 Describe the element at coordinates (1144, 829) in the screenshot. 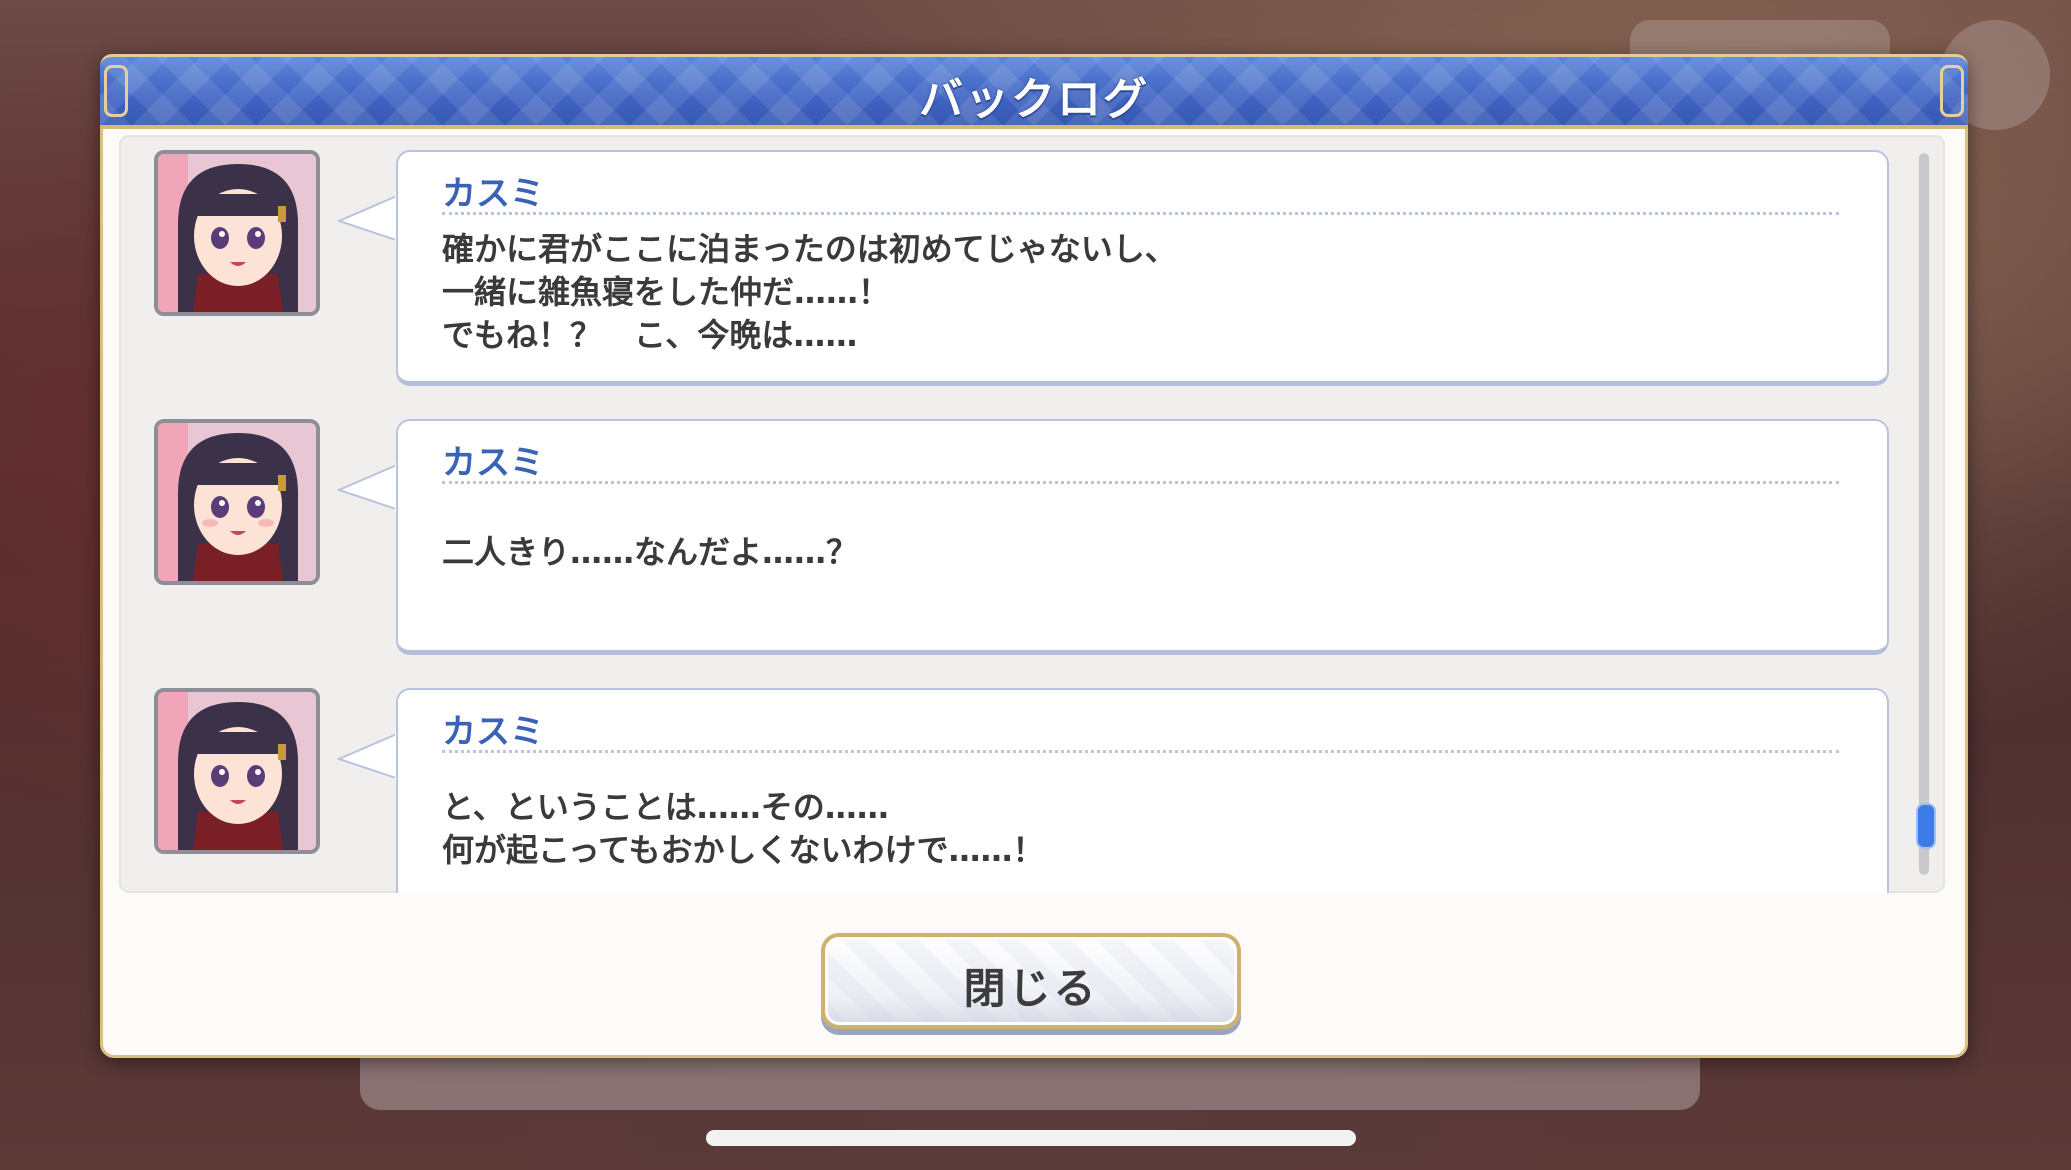

I see `message-text: と、ということは……その…… 何が起こってもおかしくないわけで……！` at that location.